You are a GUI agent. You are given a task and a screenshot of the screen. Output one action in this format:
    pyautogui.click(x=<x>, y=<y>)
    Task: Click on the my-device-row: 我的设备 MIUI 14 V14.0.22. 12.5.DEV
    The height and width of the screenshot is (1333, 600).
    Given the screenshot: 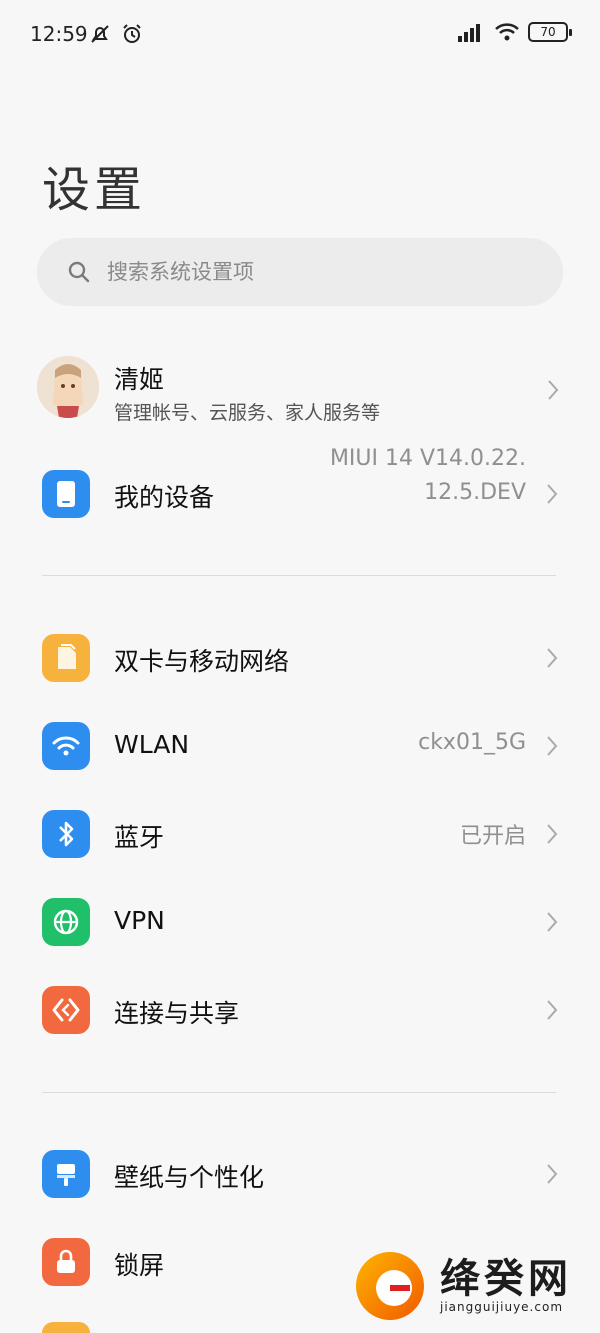 What is the action you would take?
    pyautogui.click(x=302, y=488)
    